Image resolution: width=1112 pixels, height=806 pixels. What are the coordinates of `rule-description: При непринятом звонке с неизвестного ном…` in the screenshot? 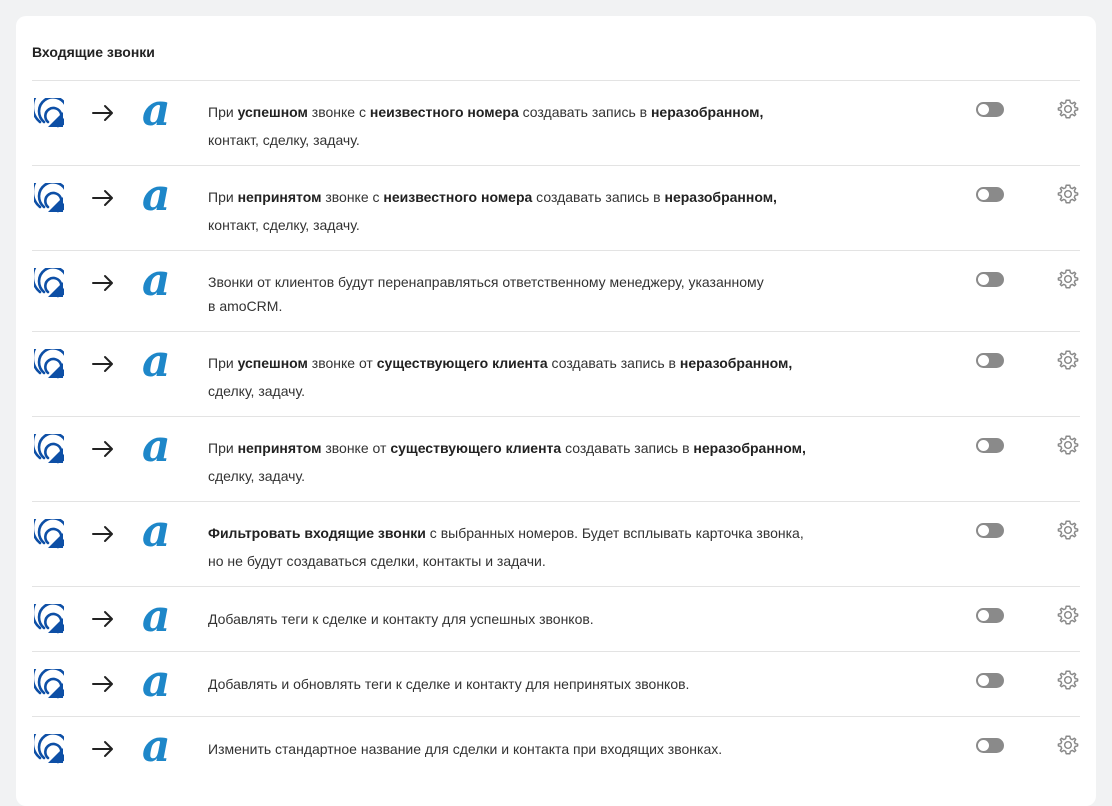 It's located at (518, 211).